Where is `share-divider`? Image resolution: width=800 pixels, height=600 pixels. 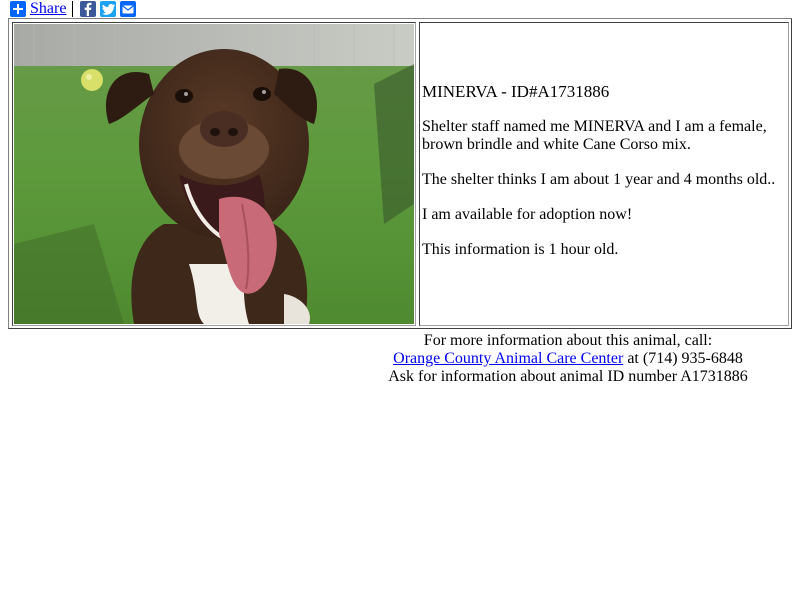 share-divider is located at coordinates (73, 9).